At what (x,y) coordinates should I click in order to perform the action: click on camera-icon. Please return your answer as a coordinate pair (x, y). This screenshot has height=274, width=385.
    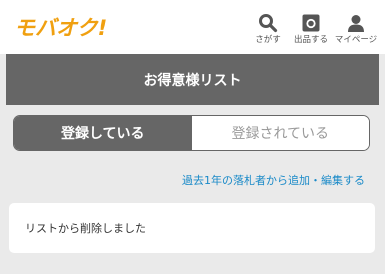
    Looking at the image, I should click on (311, 23).